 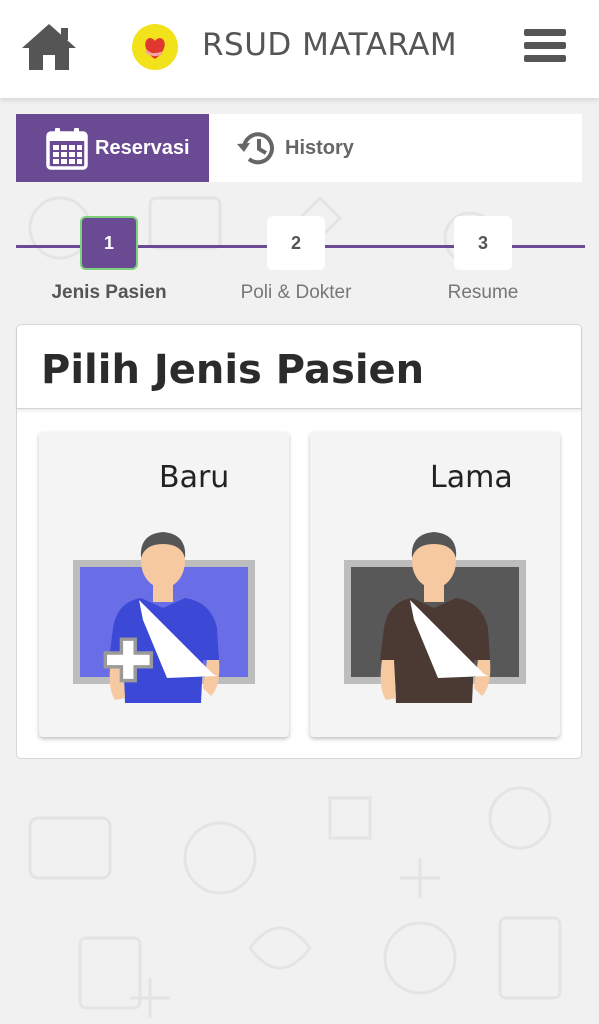 What do you see at coordinates (483, 292) in the screenshot?
I see `step-label: Resume` at bounding box center [483, 292].